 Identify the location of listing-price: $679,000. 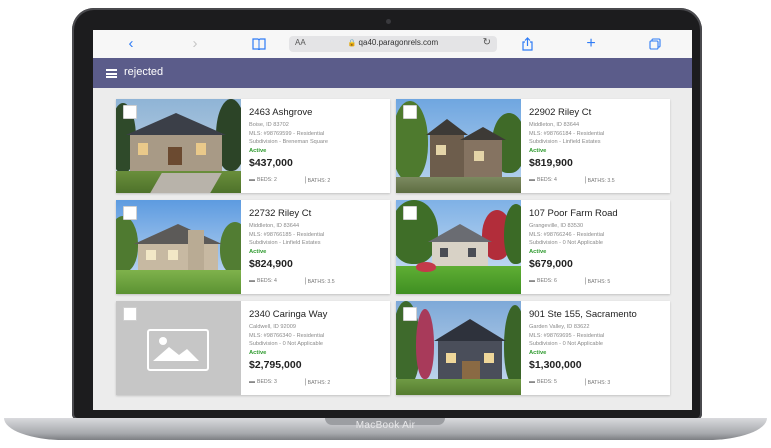
(551, 263).